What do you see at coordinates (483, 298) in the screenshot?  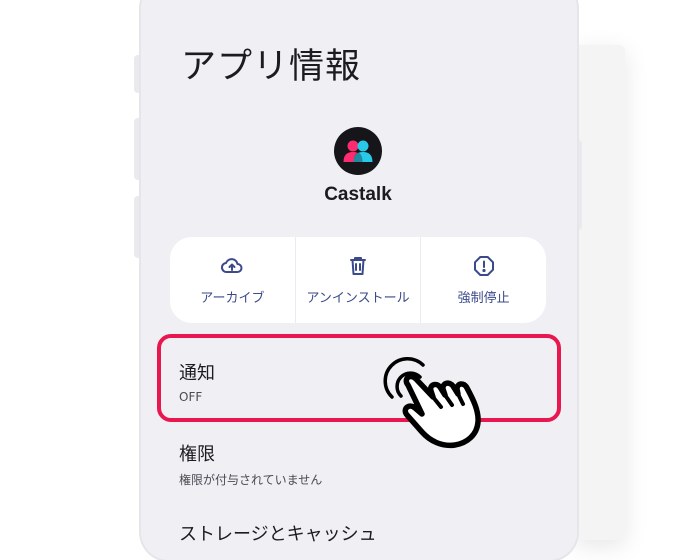 I see `force-stop-label: 強制停止` at bounding box center [483, 298].